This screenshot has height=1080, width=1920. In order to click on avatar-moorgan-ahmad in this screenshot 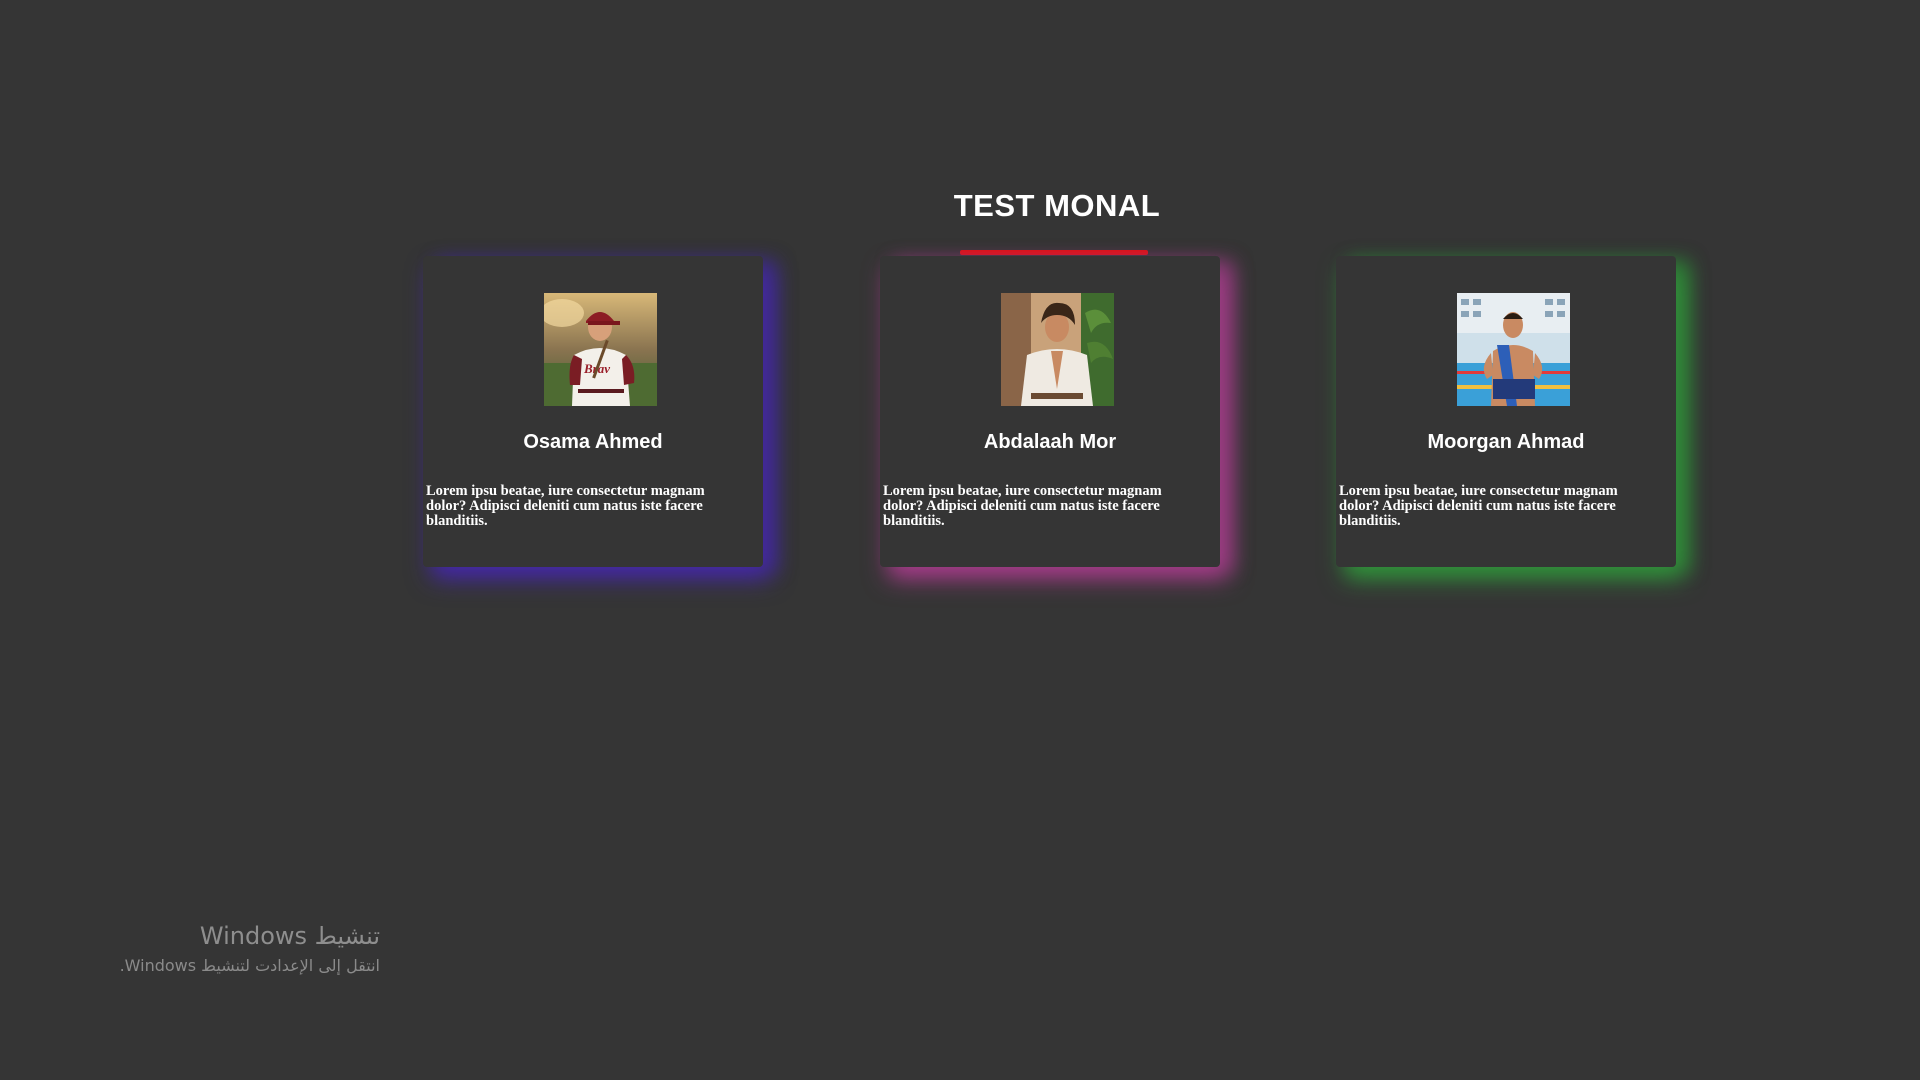, I will do `click(1513, 349)`.